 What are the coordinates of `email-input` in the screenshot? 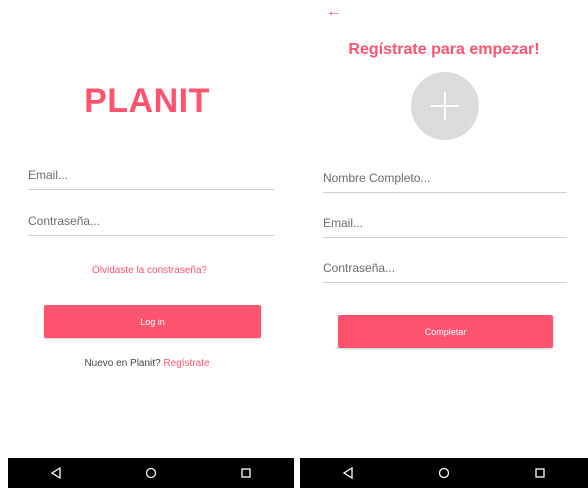 It's located at (151, 175).